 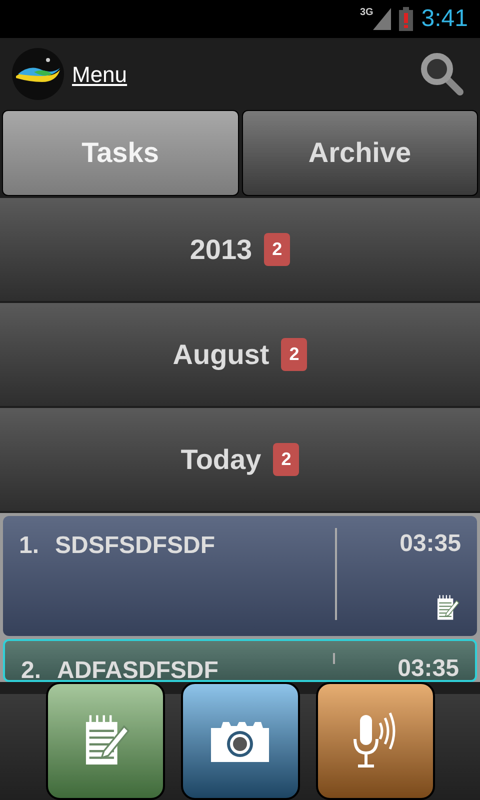 What do you see at coordinates (100, 74) in the screenshot?
I see `menu-link: Menu` at bounding box center [100, 74].